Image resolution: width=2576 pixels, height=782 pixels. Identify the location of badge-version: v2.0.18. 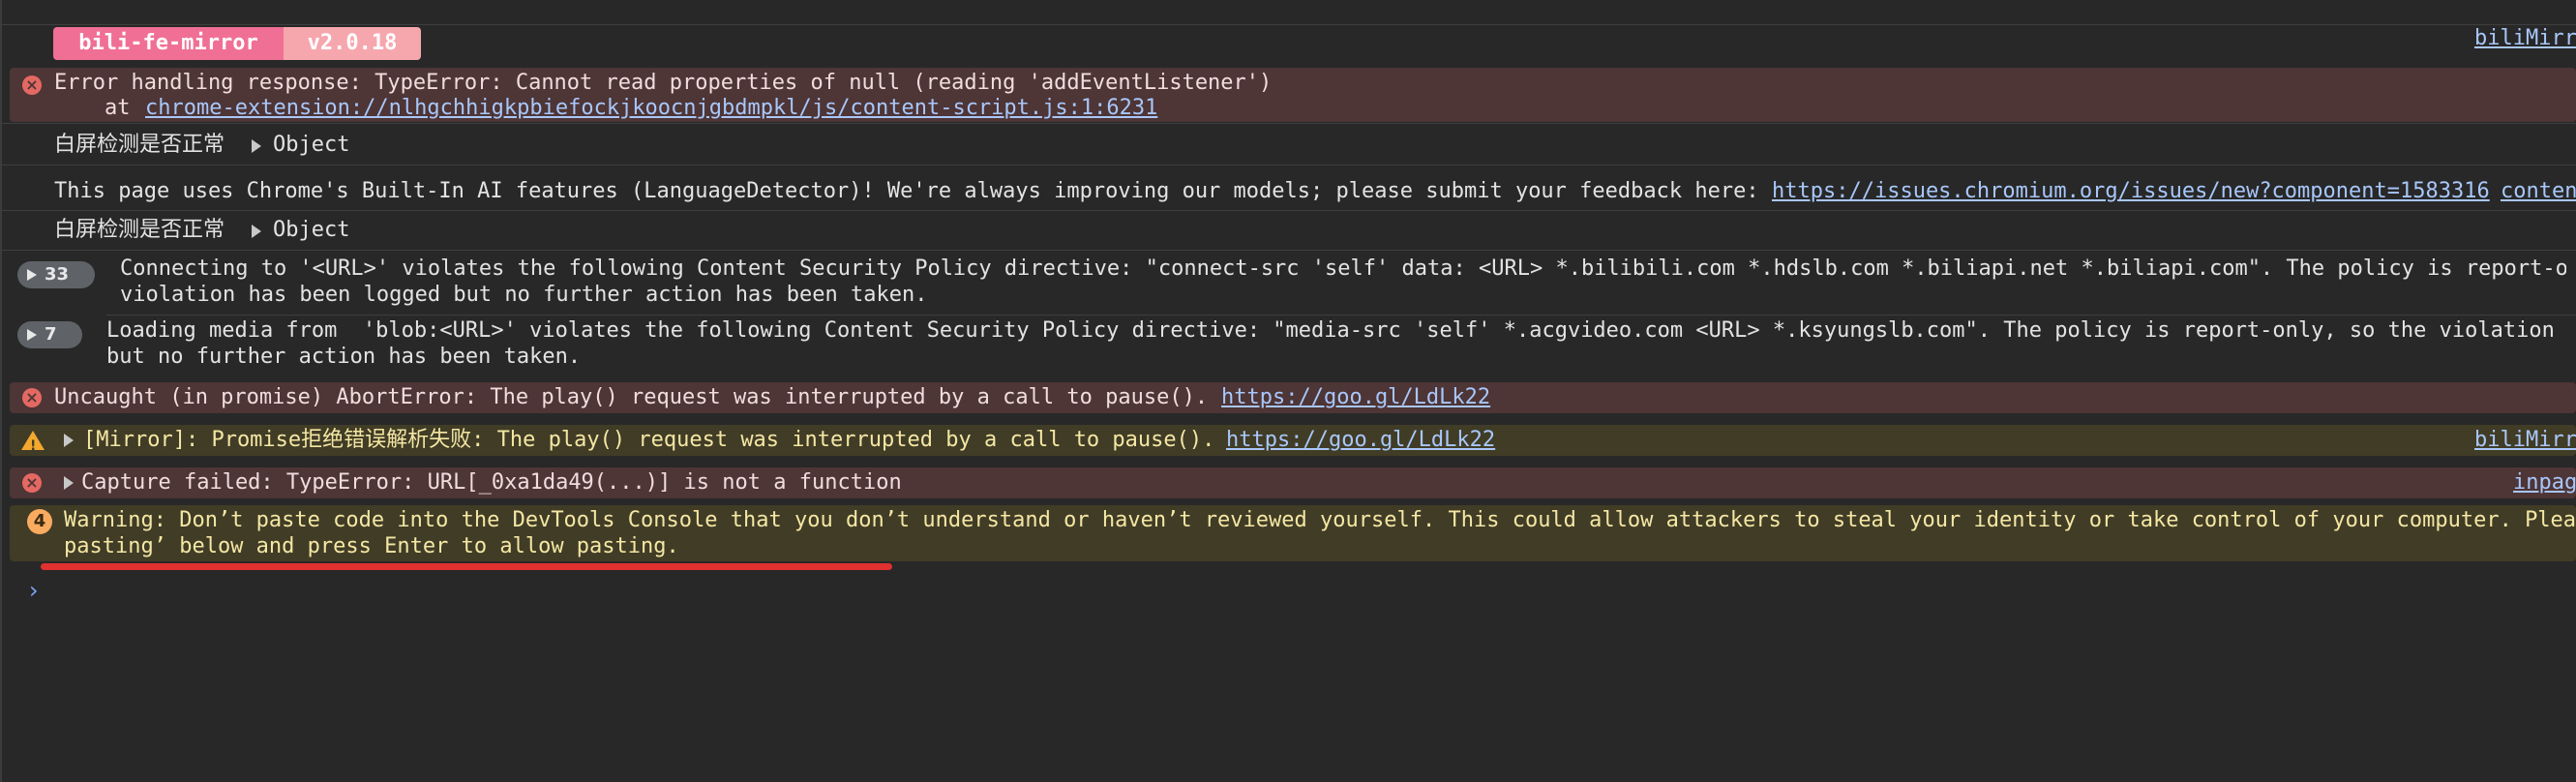
(352, 43).